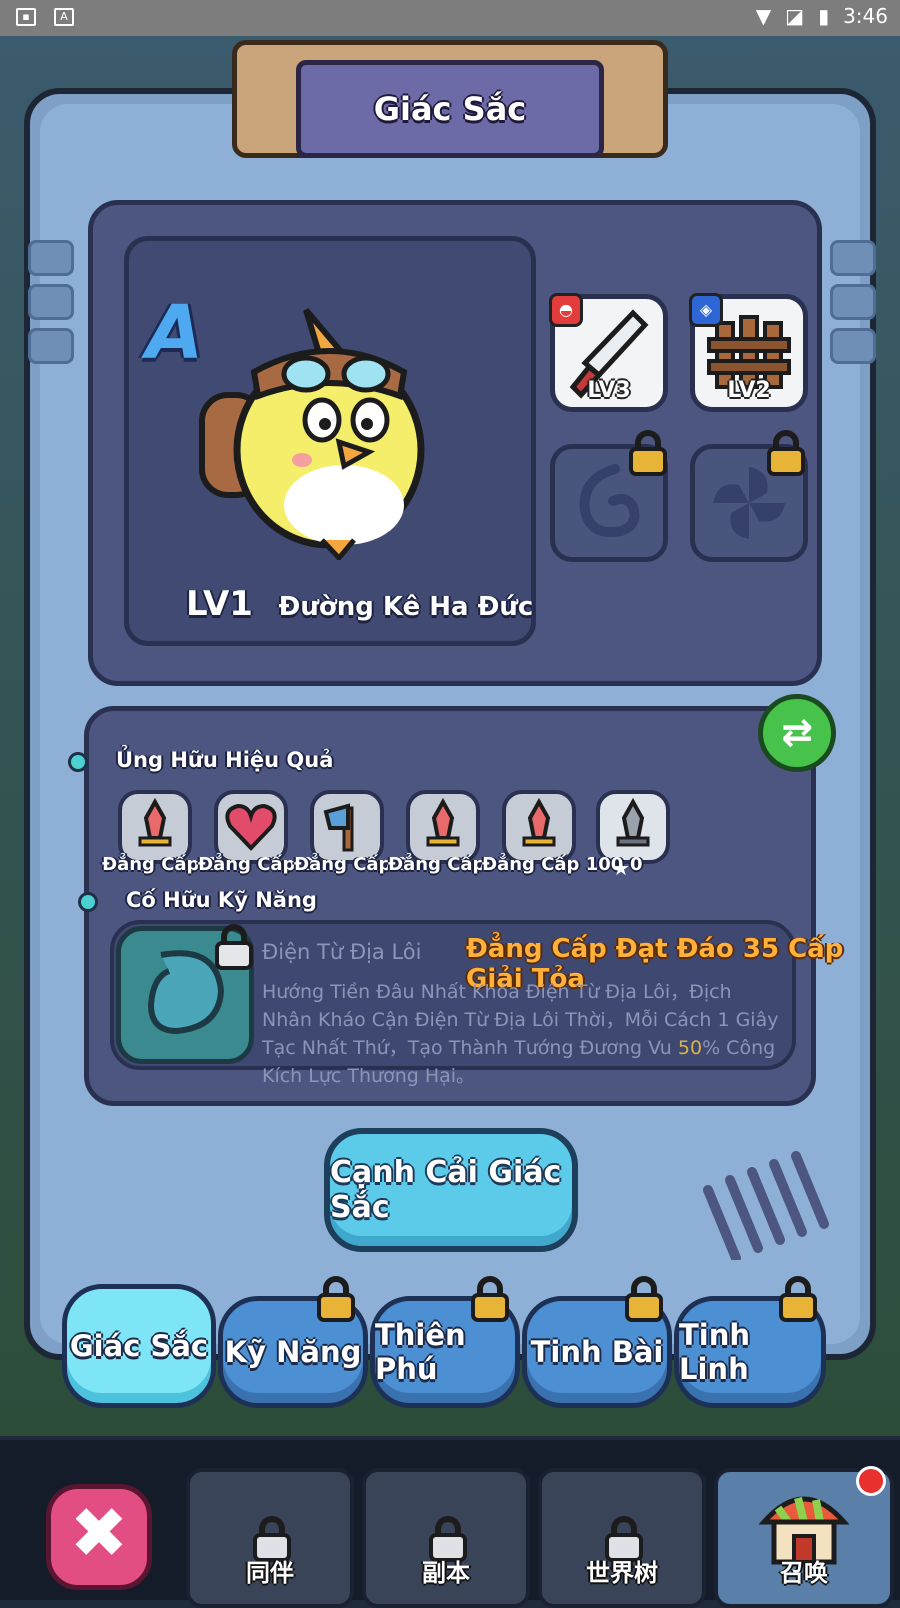  Describe the element at coordinates (420, 1352) in the screenshot. I see `tab-label: Thiên Phú` at that location.